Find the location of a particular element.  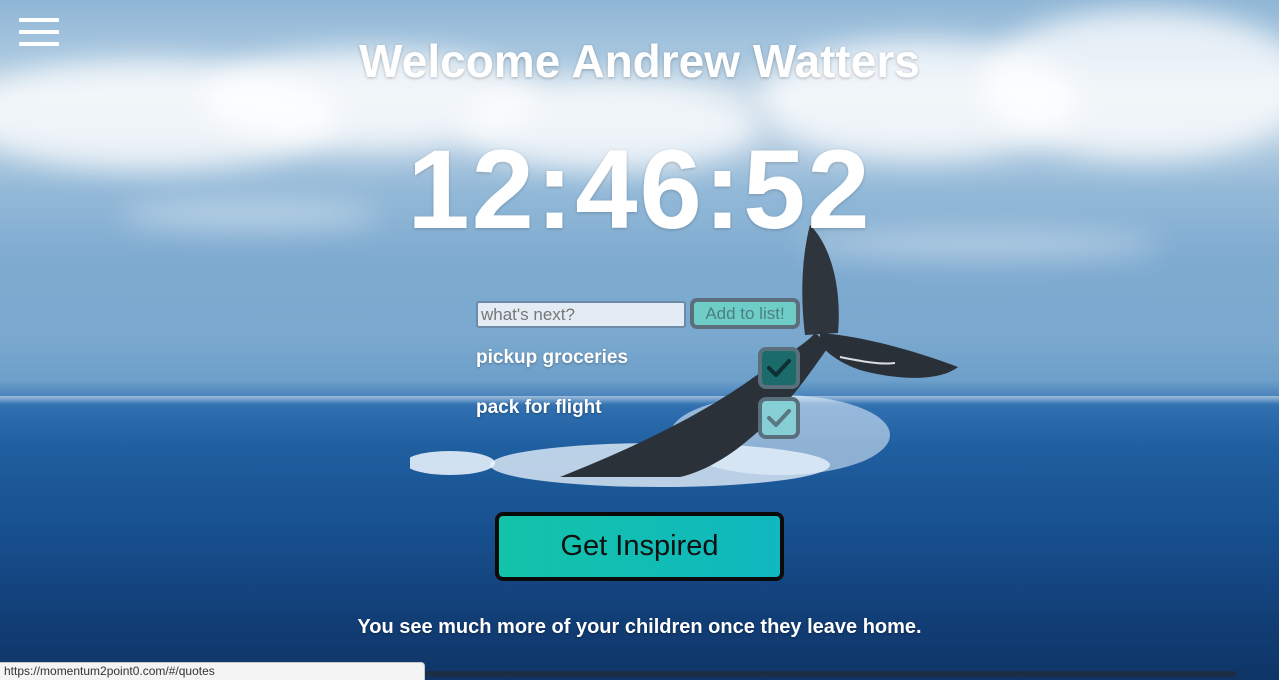

status-bar-url: https://momentum2point0.com/#/quotes is located at coordinates (212, 671).